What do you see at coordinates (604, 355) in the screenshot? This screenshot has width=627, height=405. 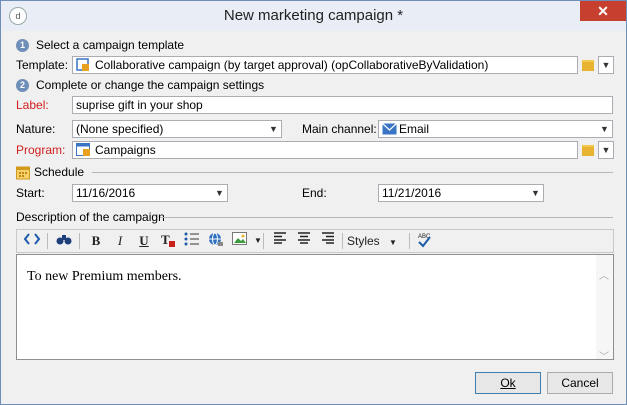 I see `scroll-down-icon: ﹀` at bounding box center [604, 355].